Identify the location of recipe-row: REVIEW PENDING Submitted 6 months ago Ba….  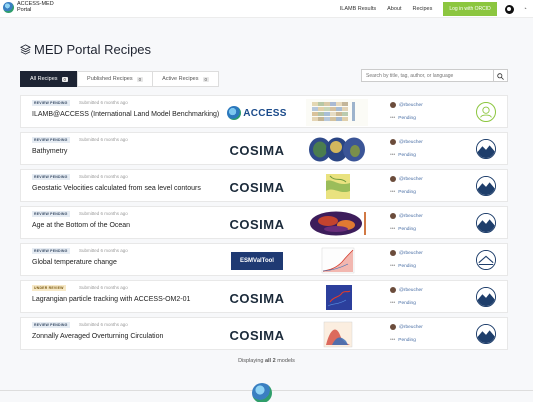
(264, 148).